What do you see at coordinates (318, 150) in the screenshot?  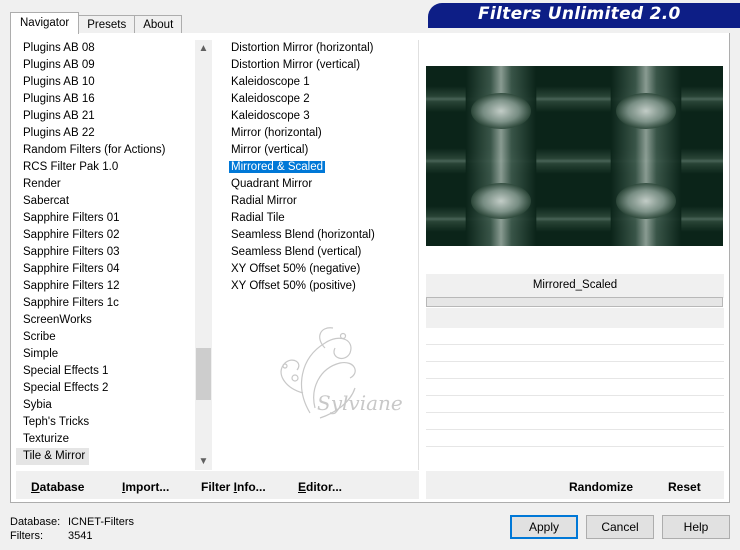 I see `filter-item: Mirror (vertical)` at bounding box center [318, 150].